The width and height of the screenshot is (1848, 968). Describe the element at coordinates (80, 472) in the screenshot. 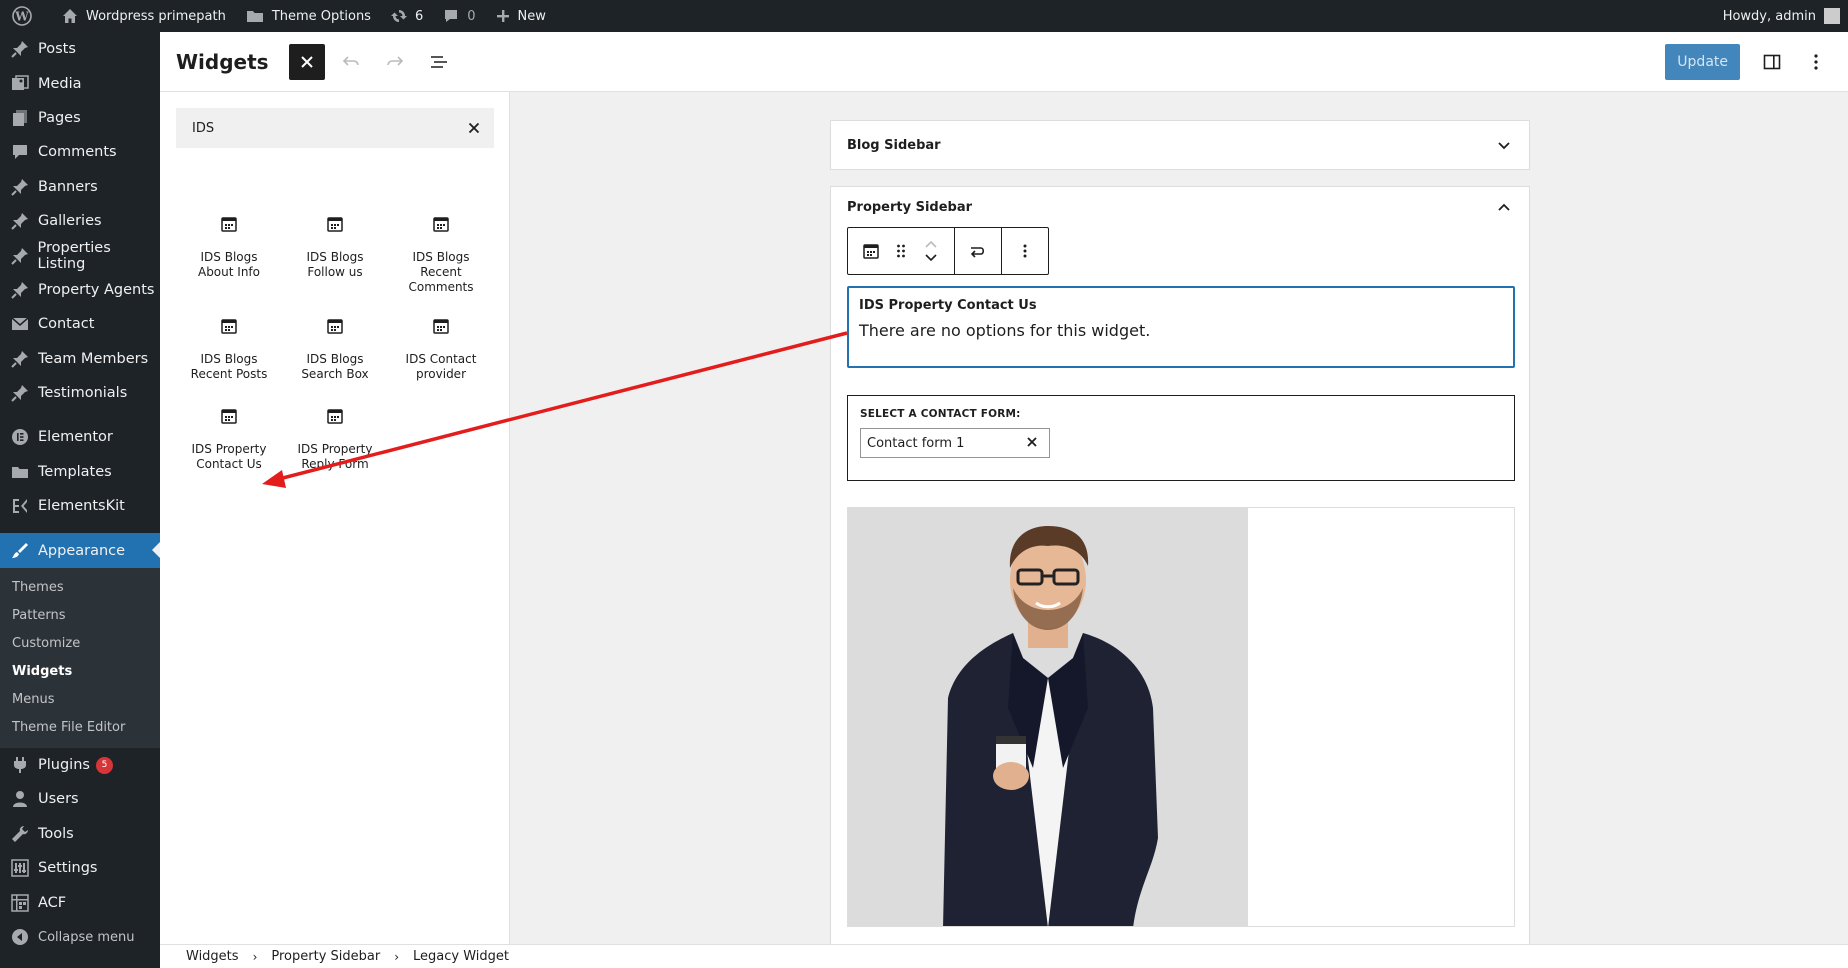

I see `sidebar-item-templates: Templates` at that location.